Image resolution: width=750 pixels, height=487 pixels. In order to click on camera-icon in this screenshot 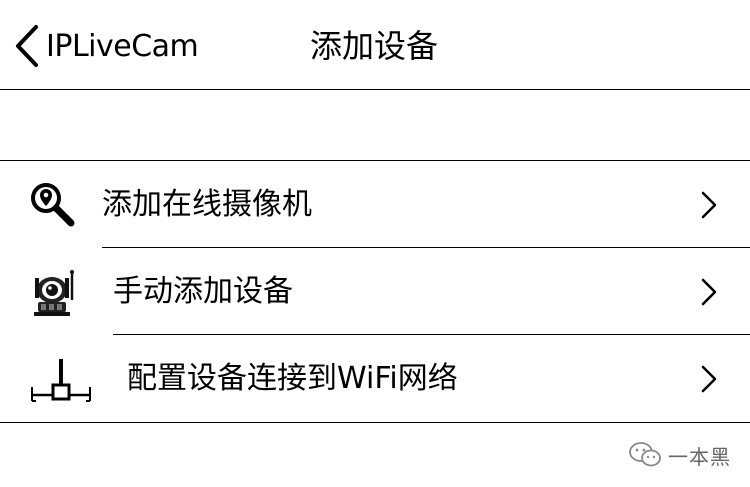, I will do `click(54, 293)`.